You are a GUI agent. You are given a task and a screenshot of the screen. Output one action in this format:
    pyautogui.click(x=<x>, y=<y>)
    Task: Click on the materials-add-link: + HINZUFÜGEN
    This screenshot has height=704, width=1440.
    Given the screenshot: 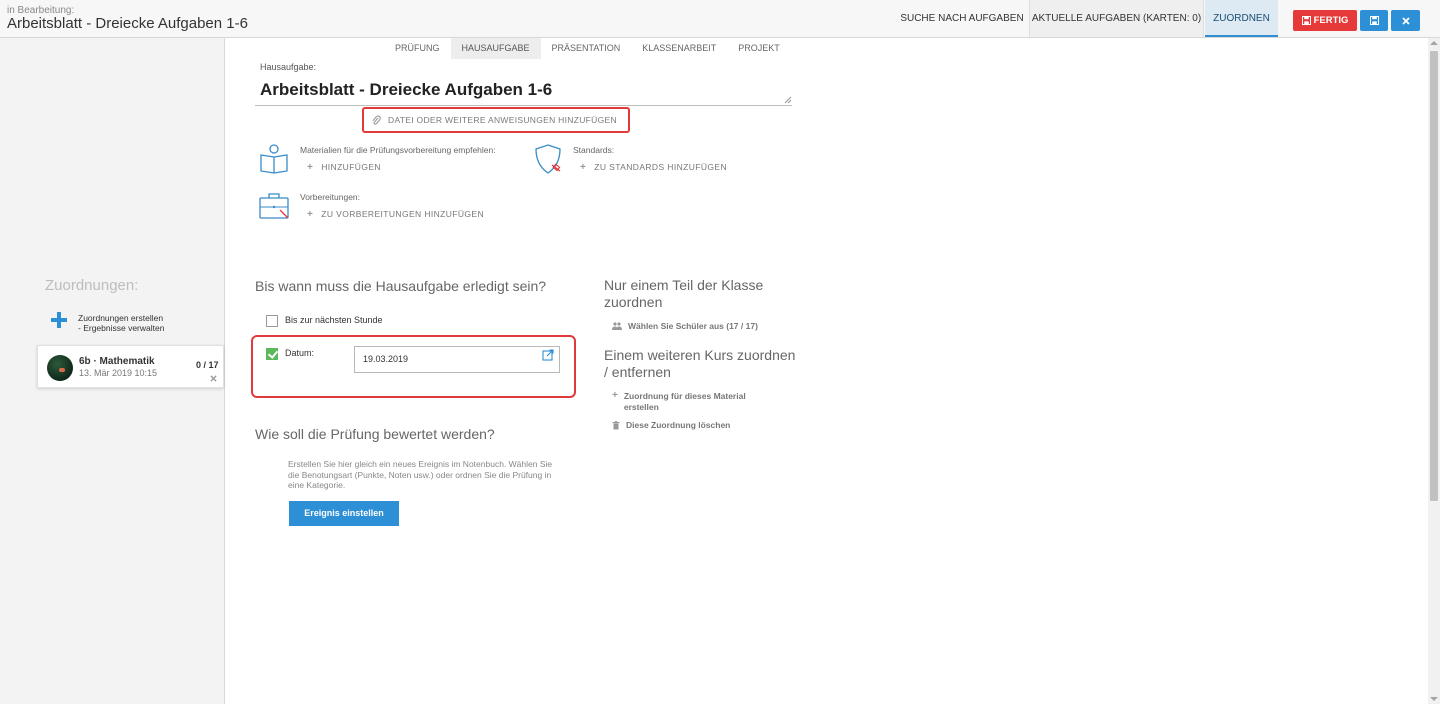 What is the action you would take?
    pyautogui.click(x=344, y=167)
    